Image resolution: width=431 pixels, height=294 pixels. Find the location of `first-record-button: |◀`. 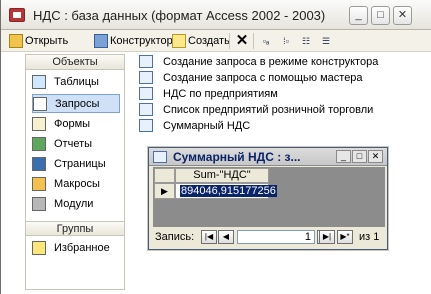

first-record-button: |◀ is located at coordinates (209, 237).